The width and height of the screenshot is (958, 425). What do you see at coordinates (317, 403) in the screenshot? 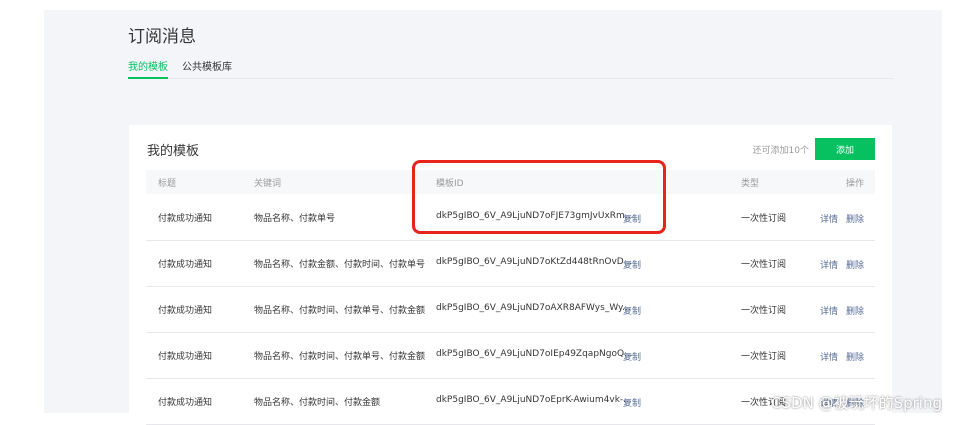
I see `row-keywords: 物品名称、付款时间、付款金额` at bounding box center [317, 403].